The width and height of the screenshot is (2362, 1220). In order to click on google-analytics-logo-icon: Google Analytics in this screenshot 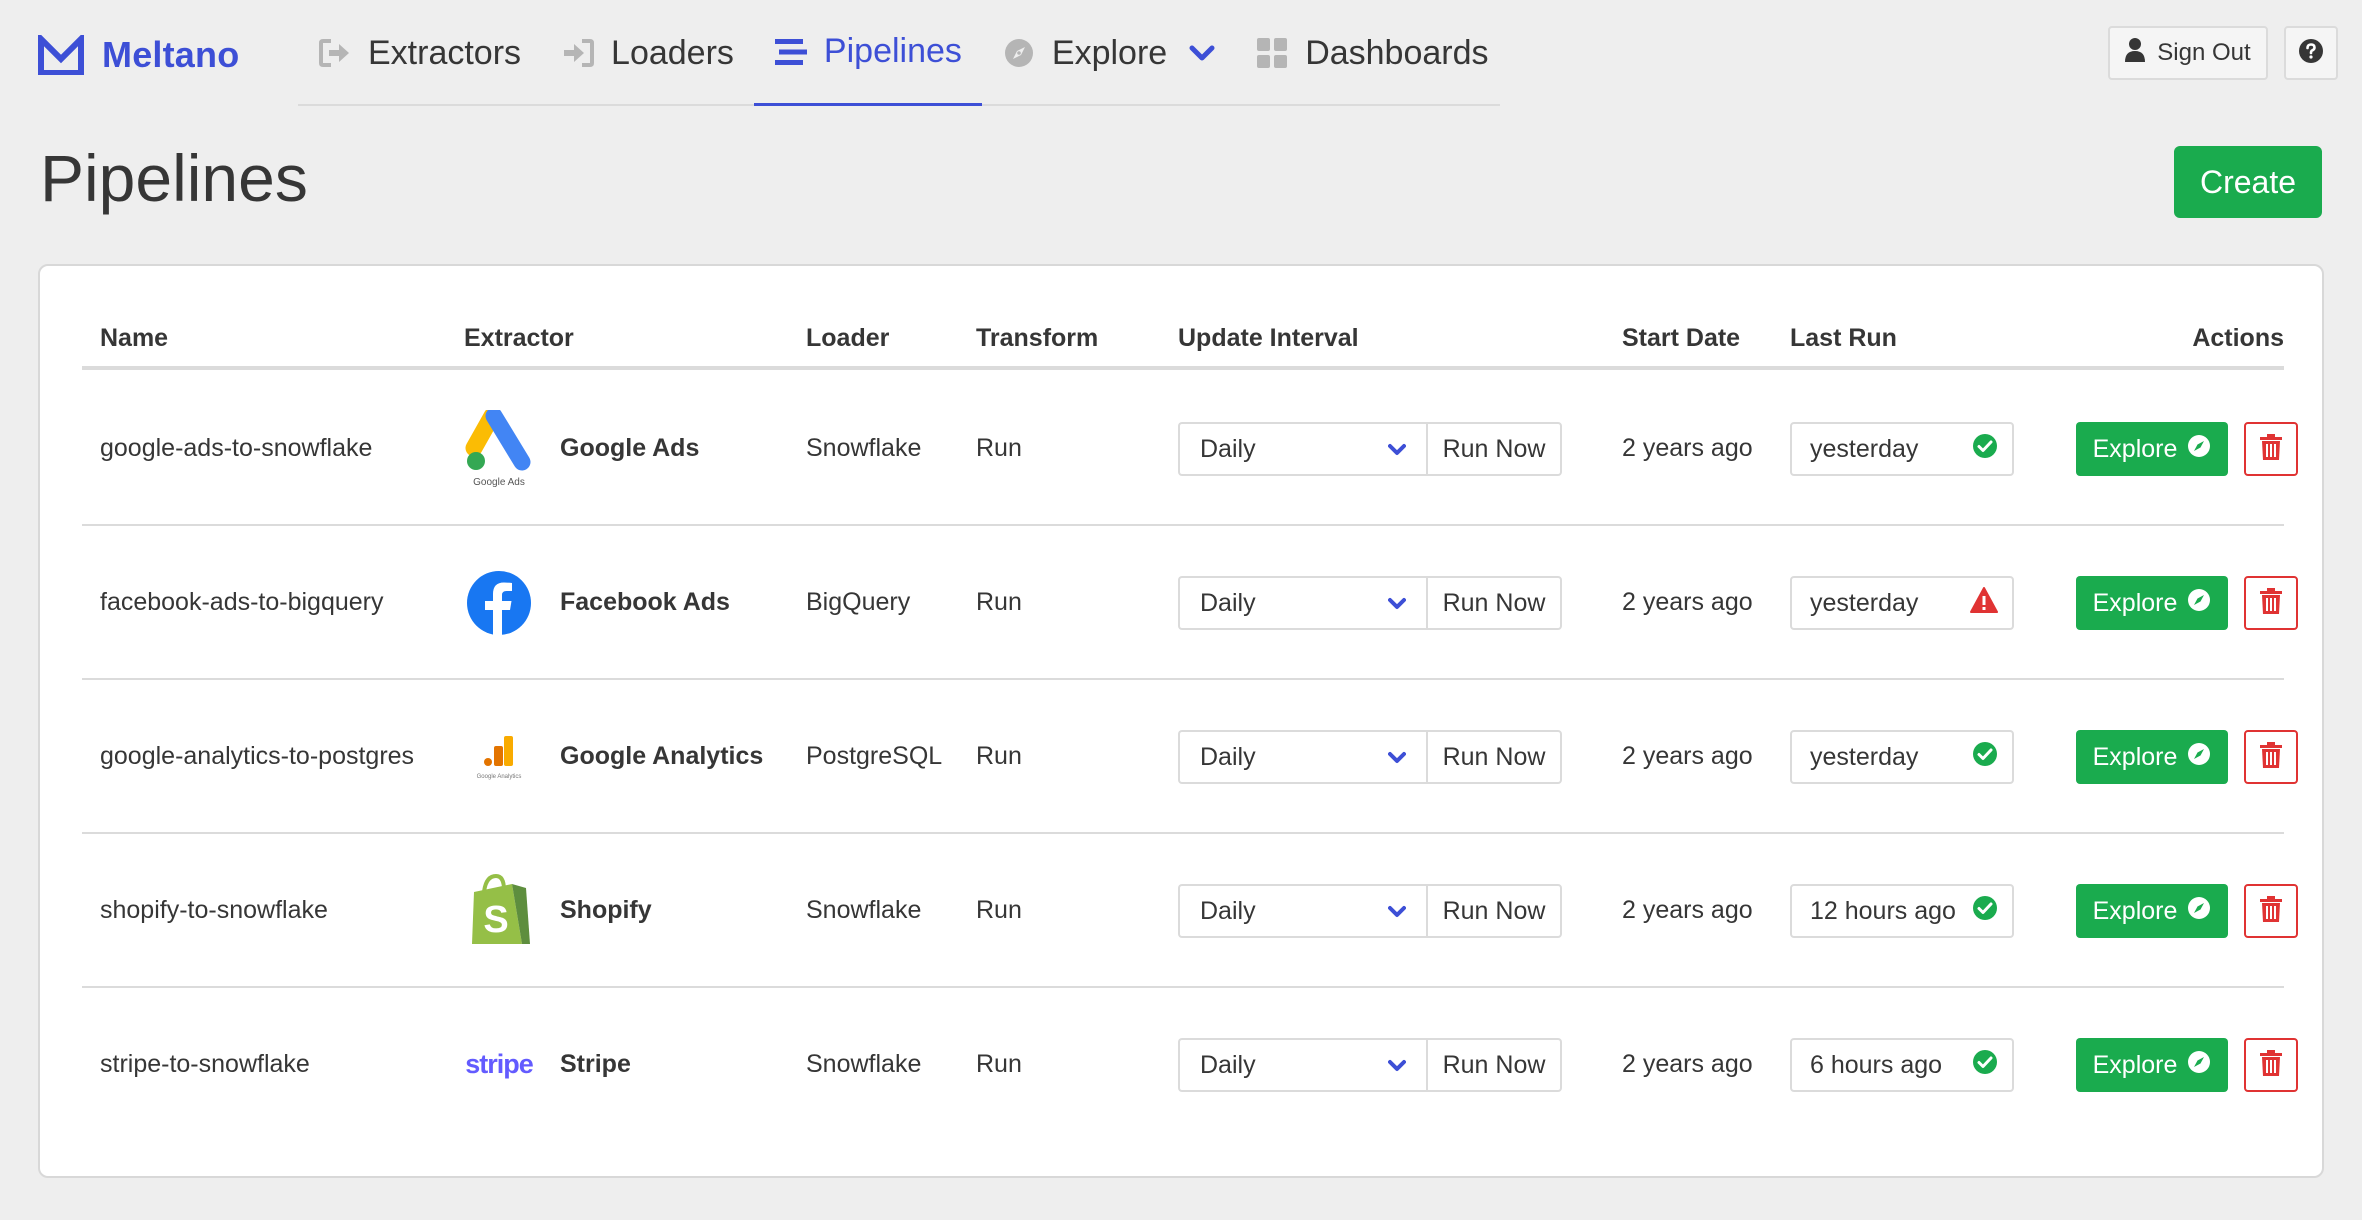, I will do `click(499, 758)`.